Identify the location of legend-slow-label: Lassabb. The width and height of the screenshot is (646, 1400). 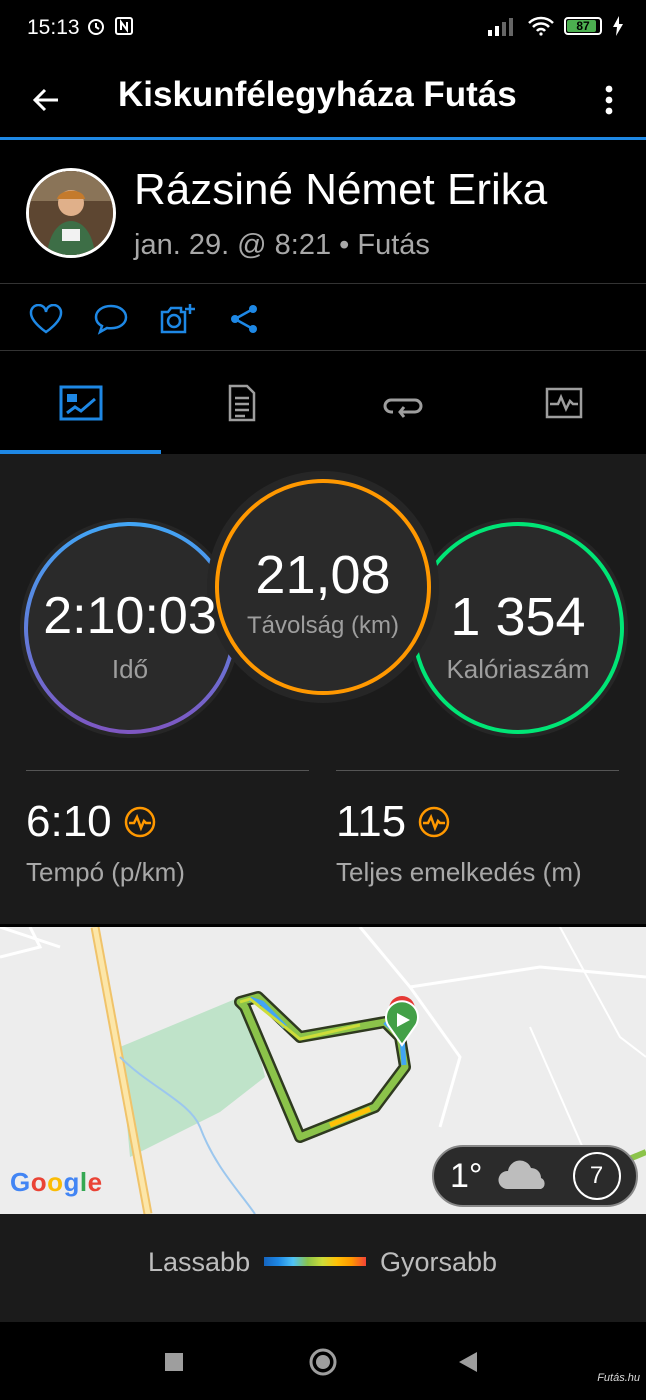
(199, 1262).